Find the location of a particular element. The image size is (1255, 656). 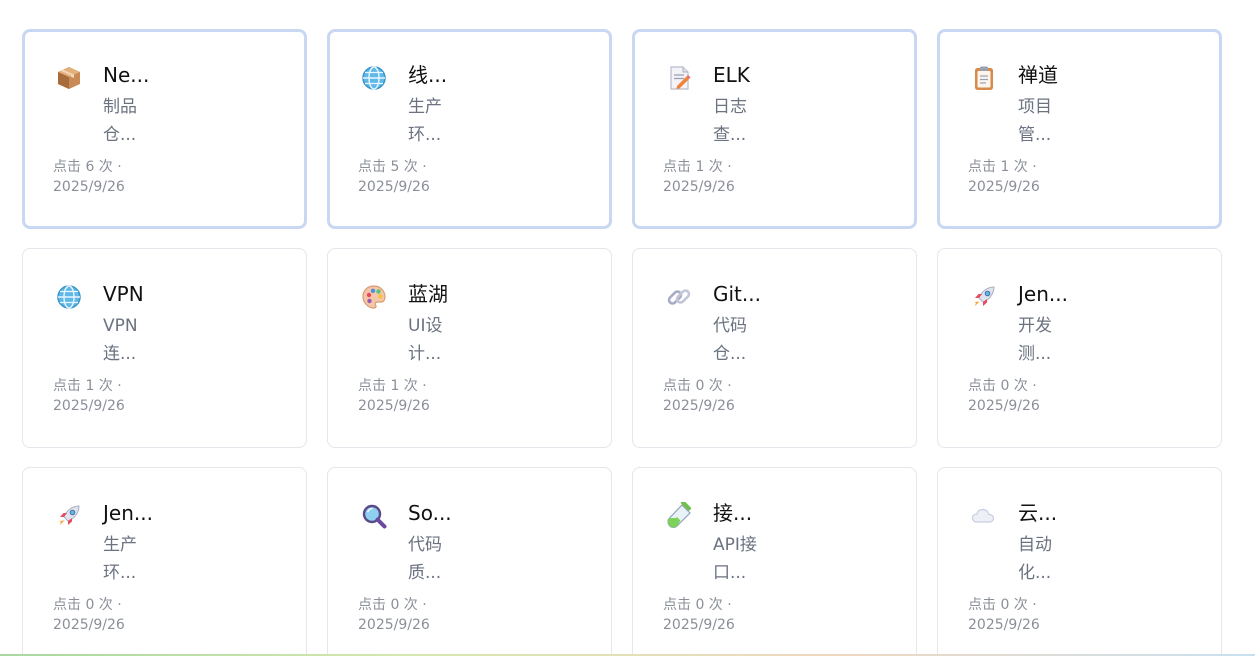

description-line: 日志 is located at coordinates (730, 107).